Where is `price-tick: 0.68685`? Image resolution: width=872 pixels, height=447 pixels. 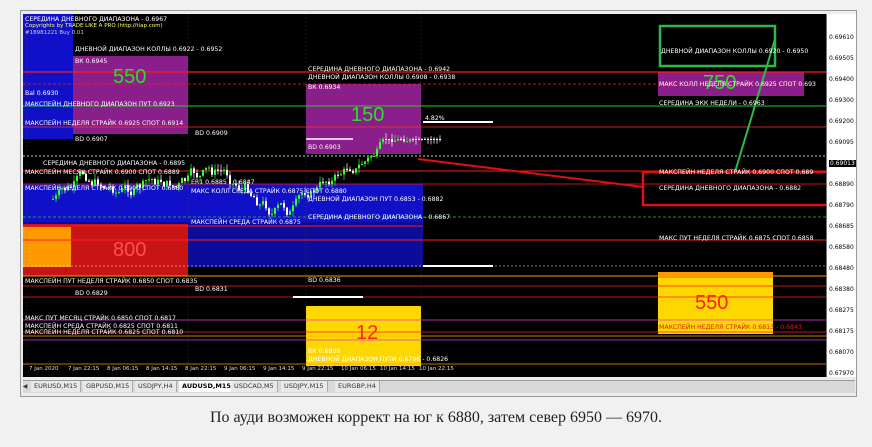 price-tick: 0.68685 is located at coordinates (841, 226).